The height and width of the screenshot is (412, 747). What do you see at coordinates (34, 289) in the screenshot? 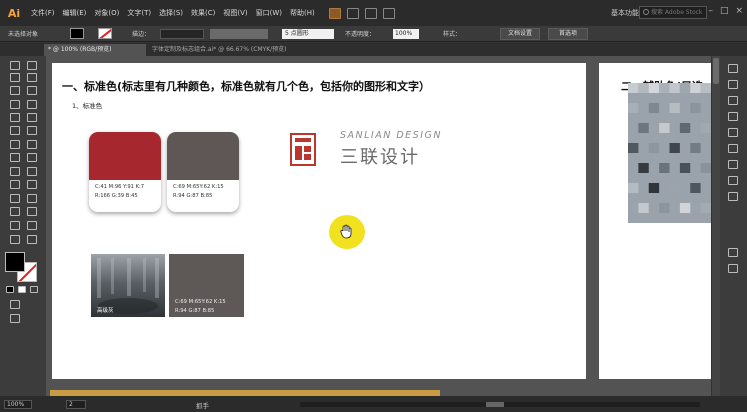
I see `none-mode-icon` at bounding box center [34, 289].